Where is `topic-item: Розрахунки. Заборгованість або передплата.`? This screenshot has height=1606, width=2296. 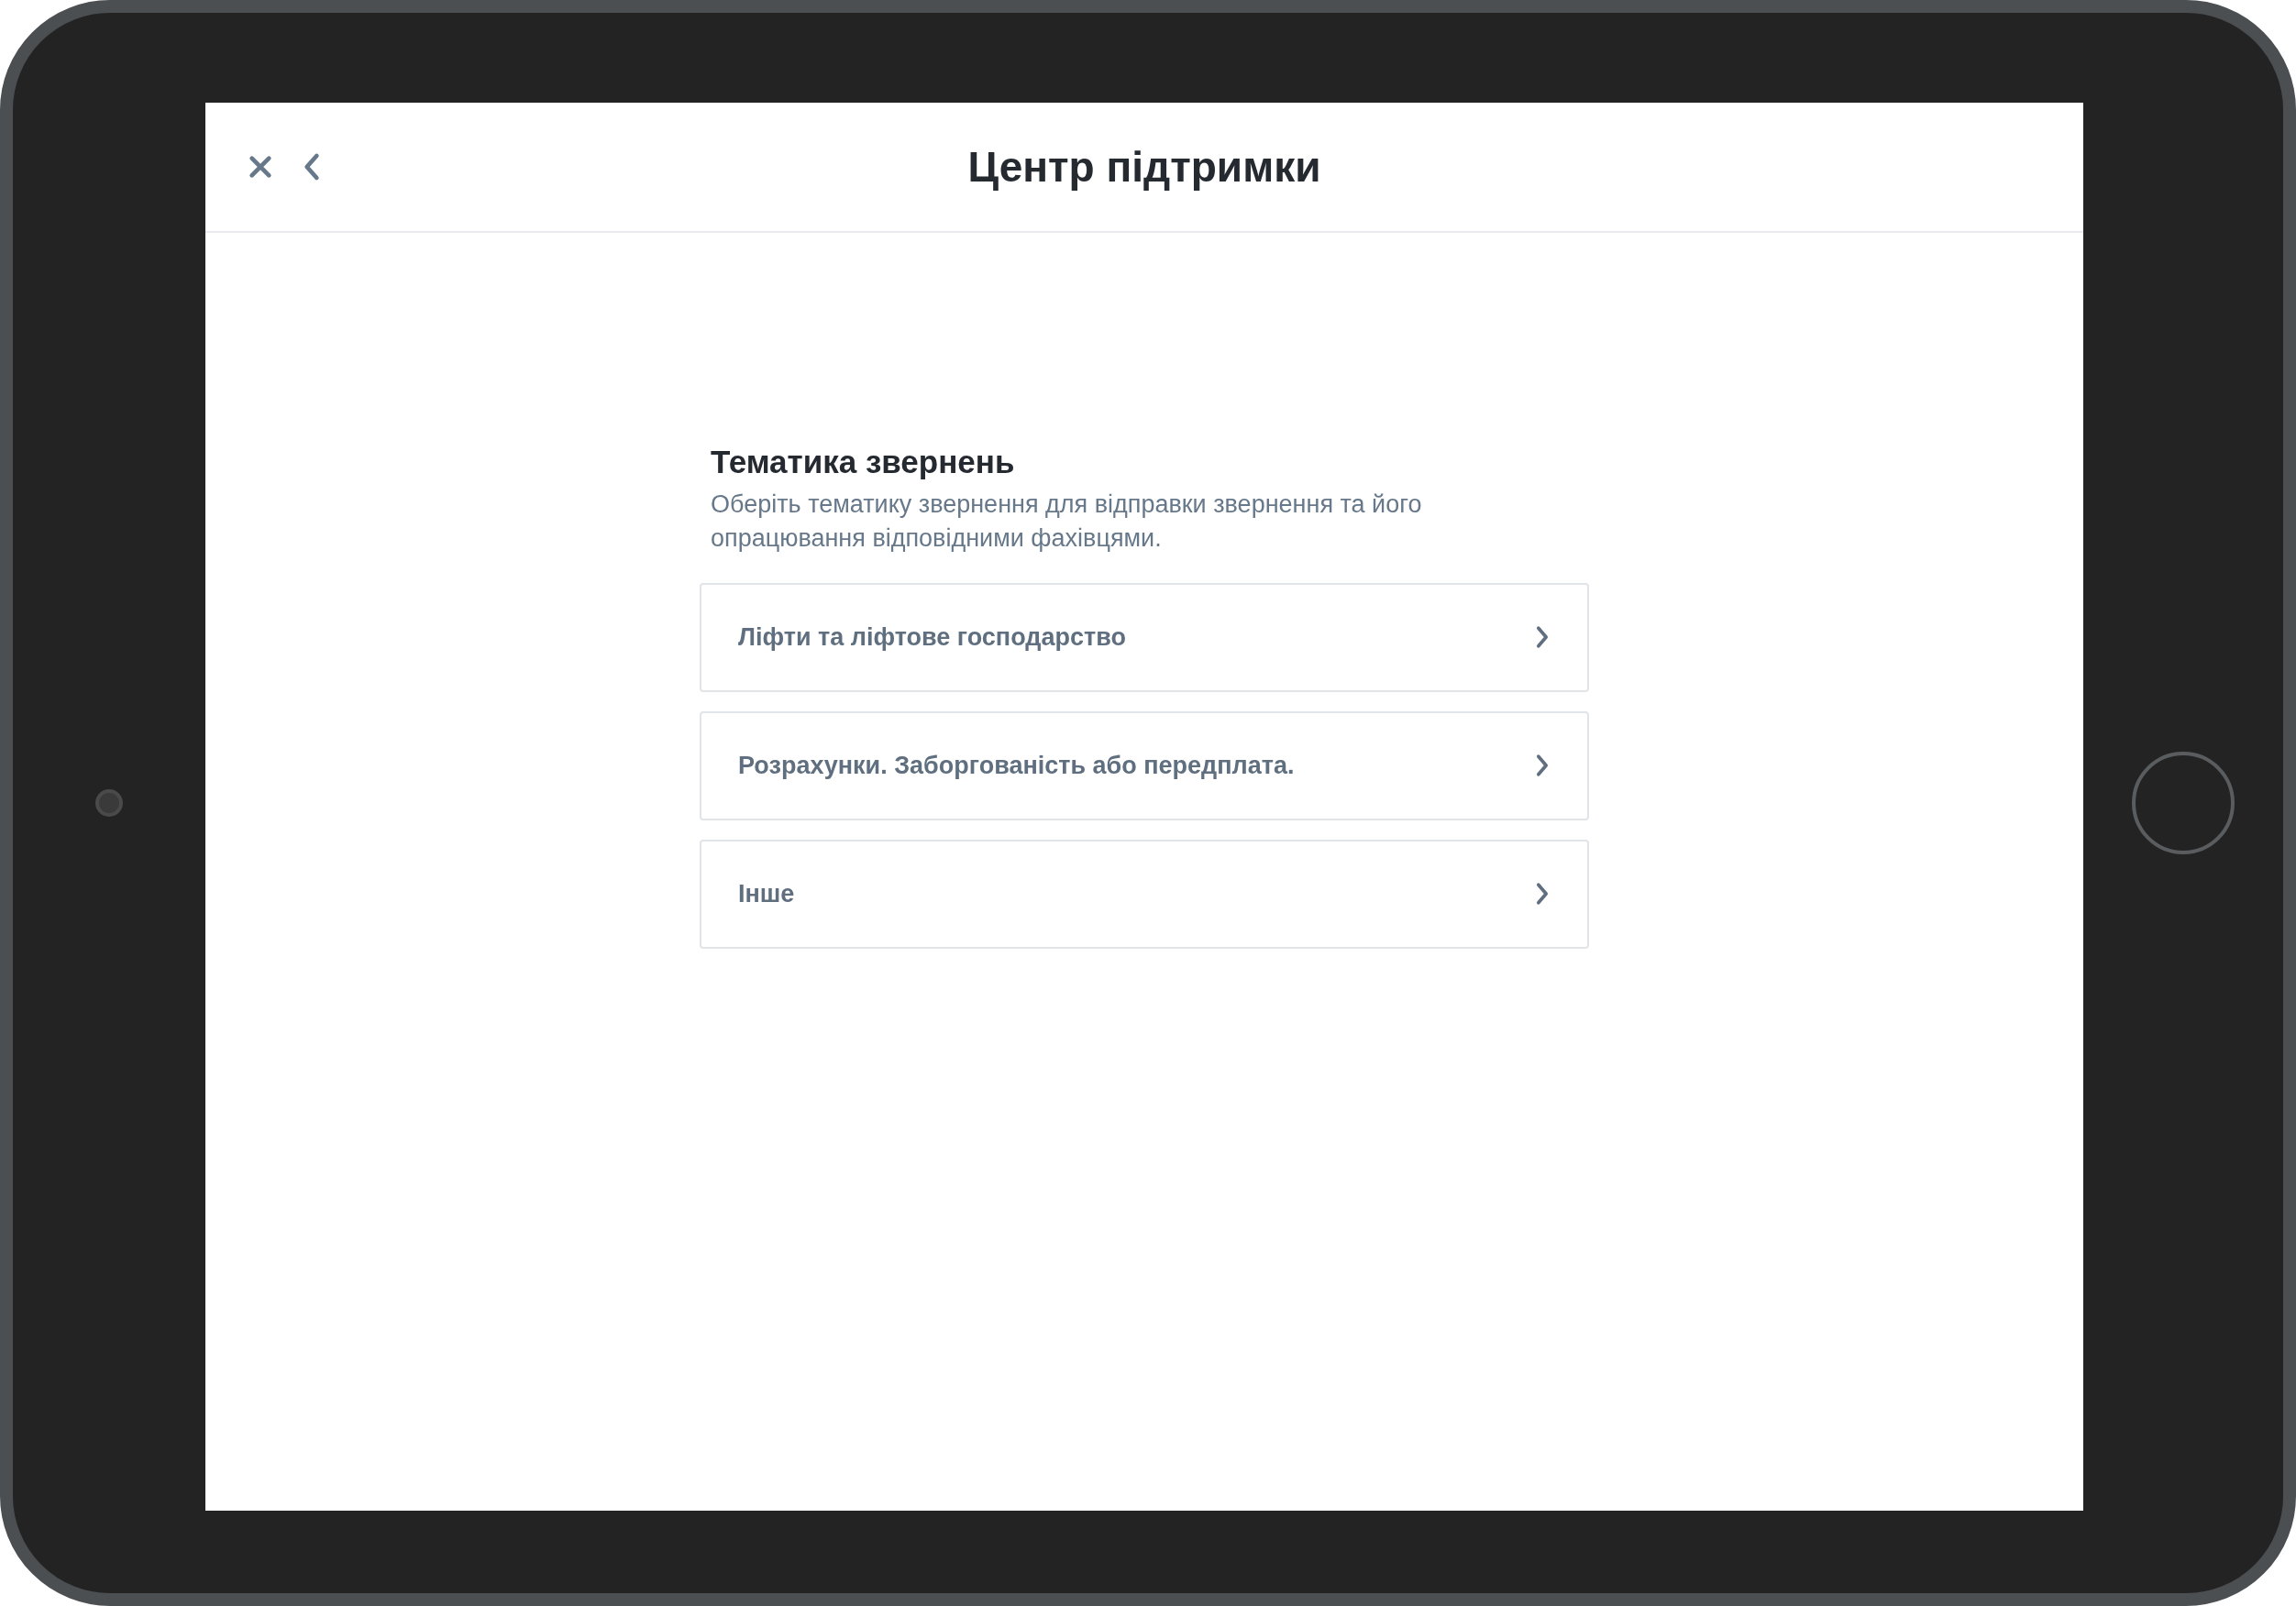 topic-item: Розрахунки. Заборгованість або передплата. is located at coordinates (1144, 765).